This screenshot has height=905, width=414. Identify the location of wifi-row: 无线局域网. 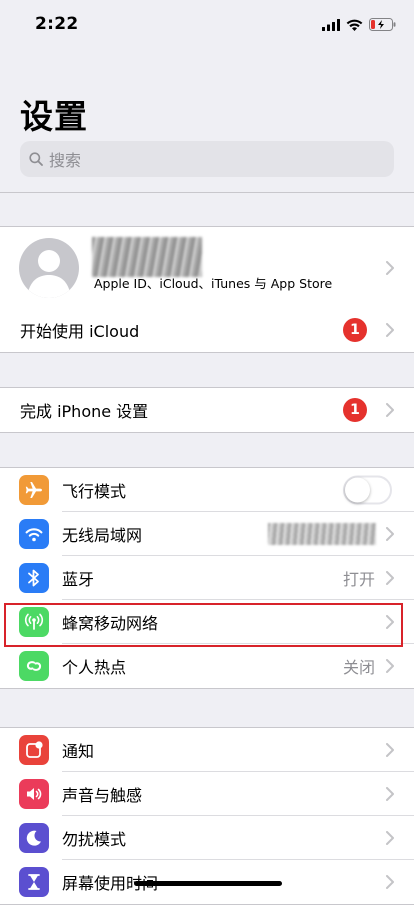
(207, 534).